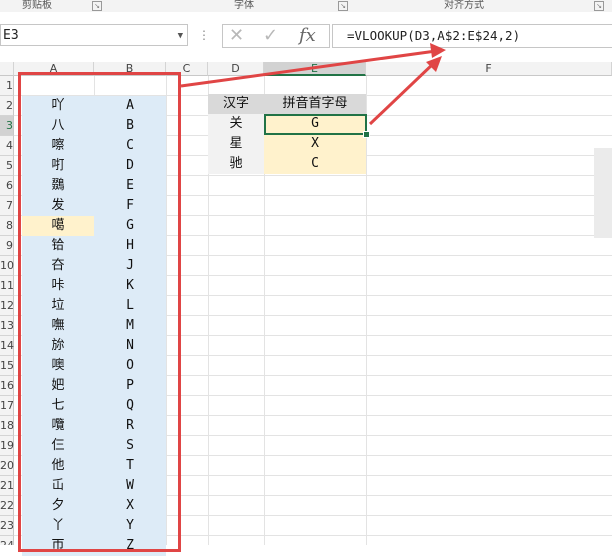 The image size is (612, 556). I want to click on name-box: E3 ▼, so click(94, 35).